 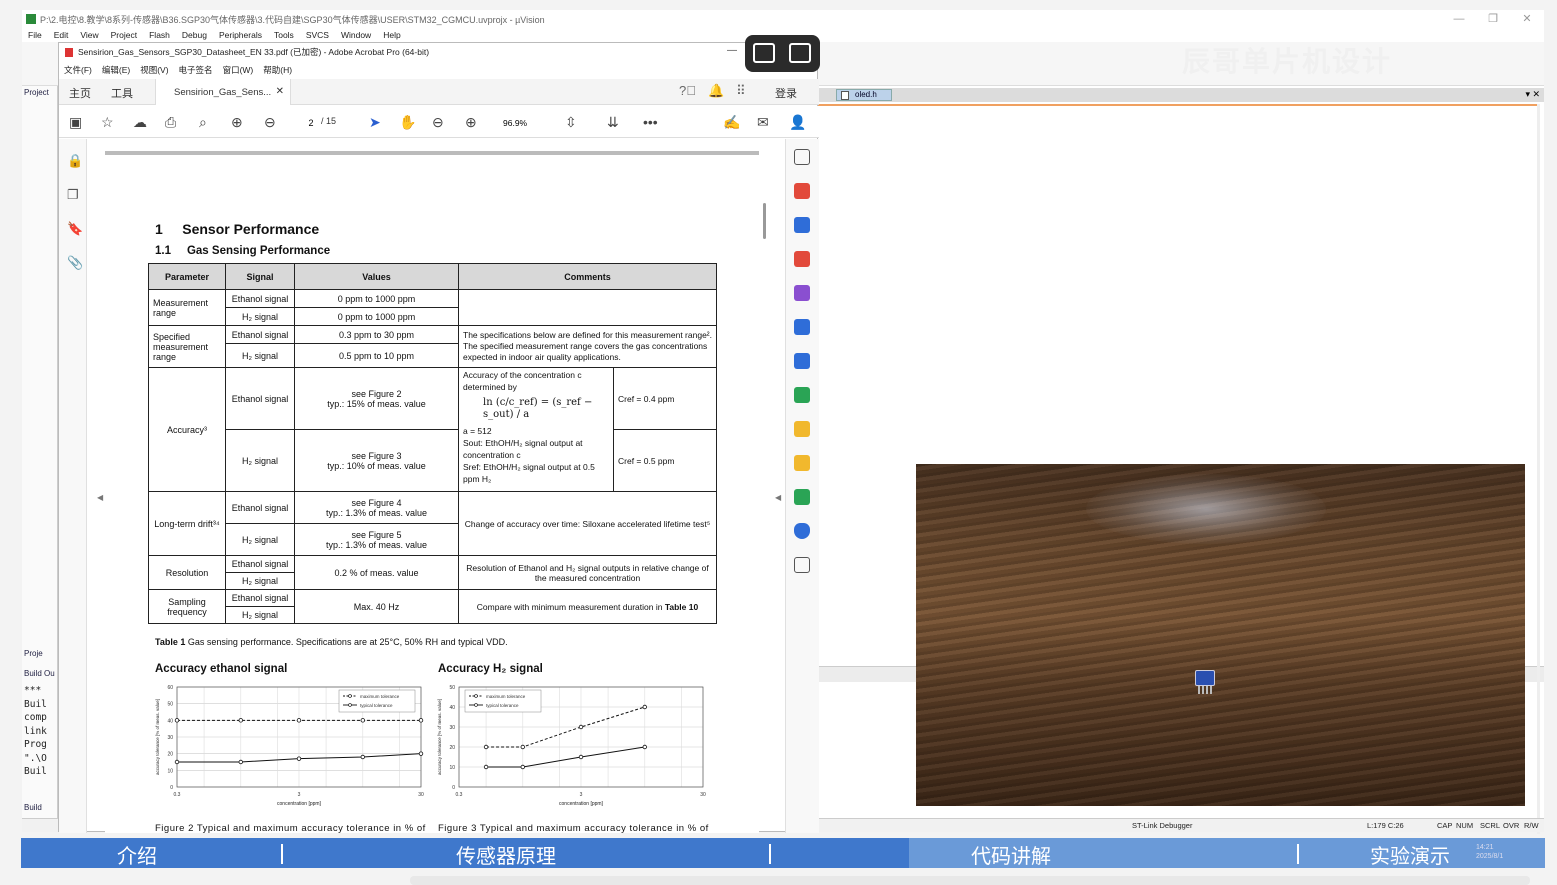 What do you see at coordinates (764, 53) in the screenshot?
I see `exit-fullscreen-icon` at bounding box center [764, 53].